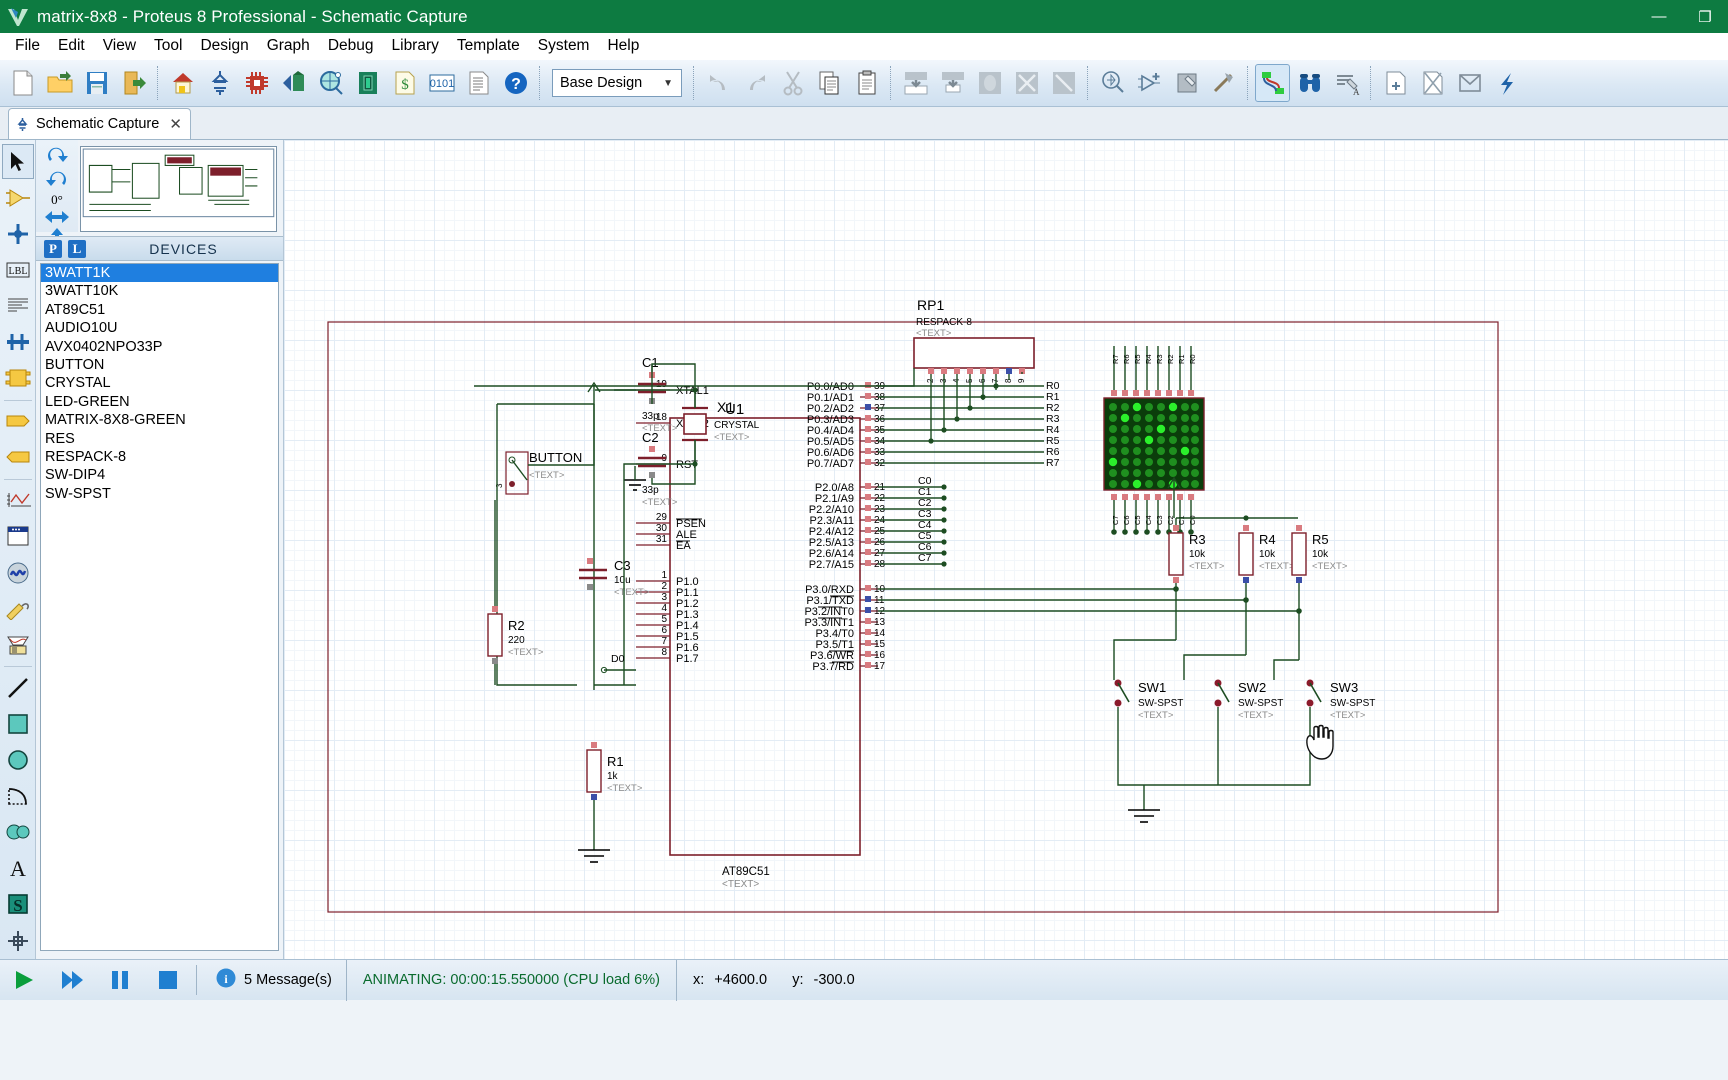 Image resolution: width=1728 pixels, height=1080 pixels. I want to click on menu-debug: Debug, so click(351, 46).